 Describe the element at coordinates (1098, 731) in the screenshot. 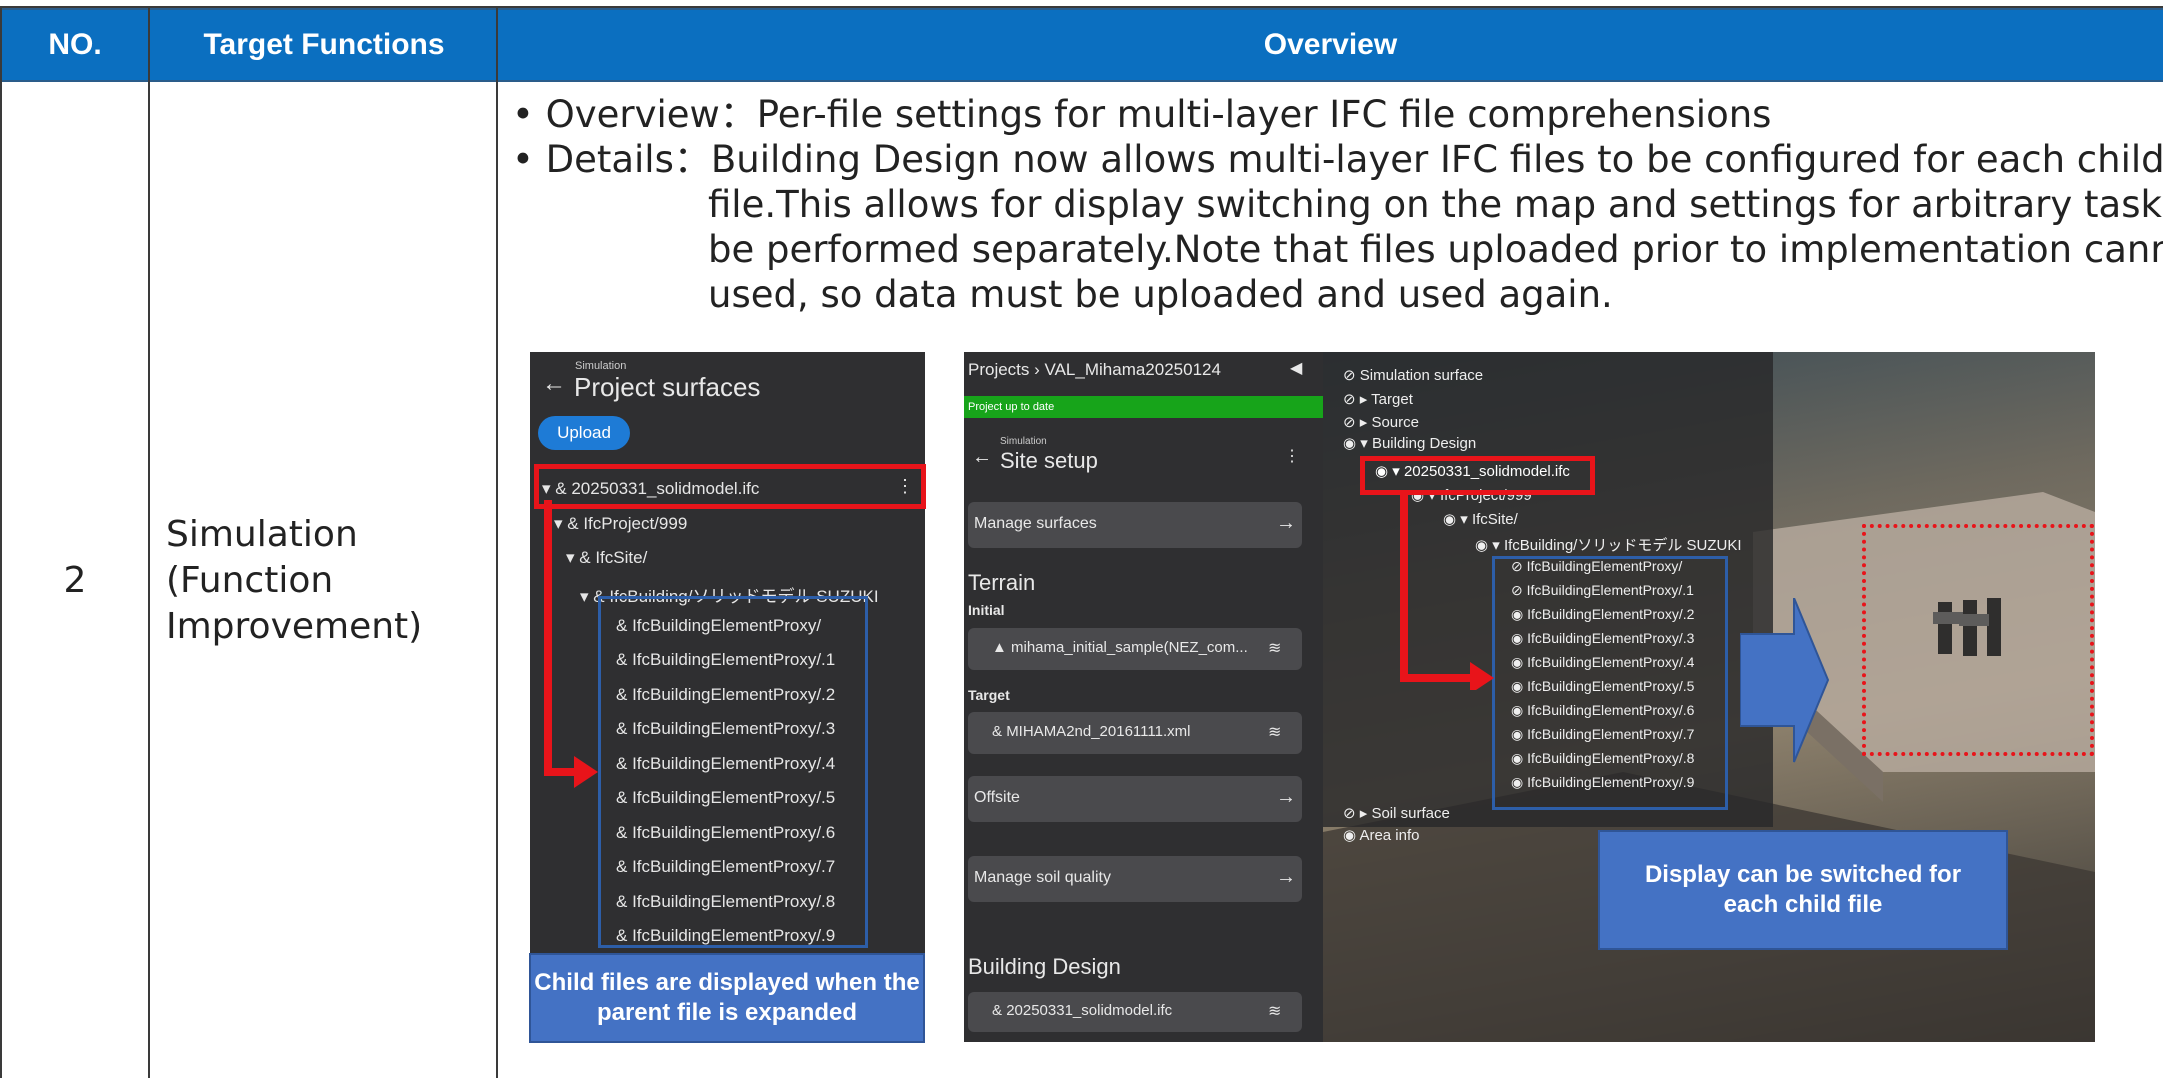

I see `select-value: MIHAMA2nd_20161111.xml` at that location.